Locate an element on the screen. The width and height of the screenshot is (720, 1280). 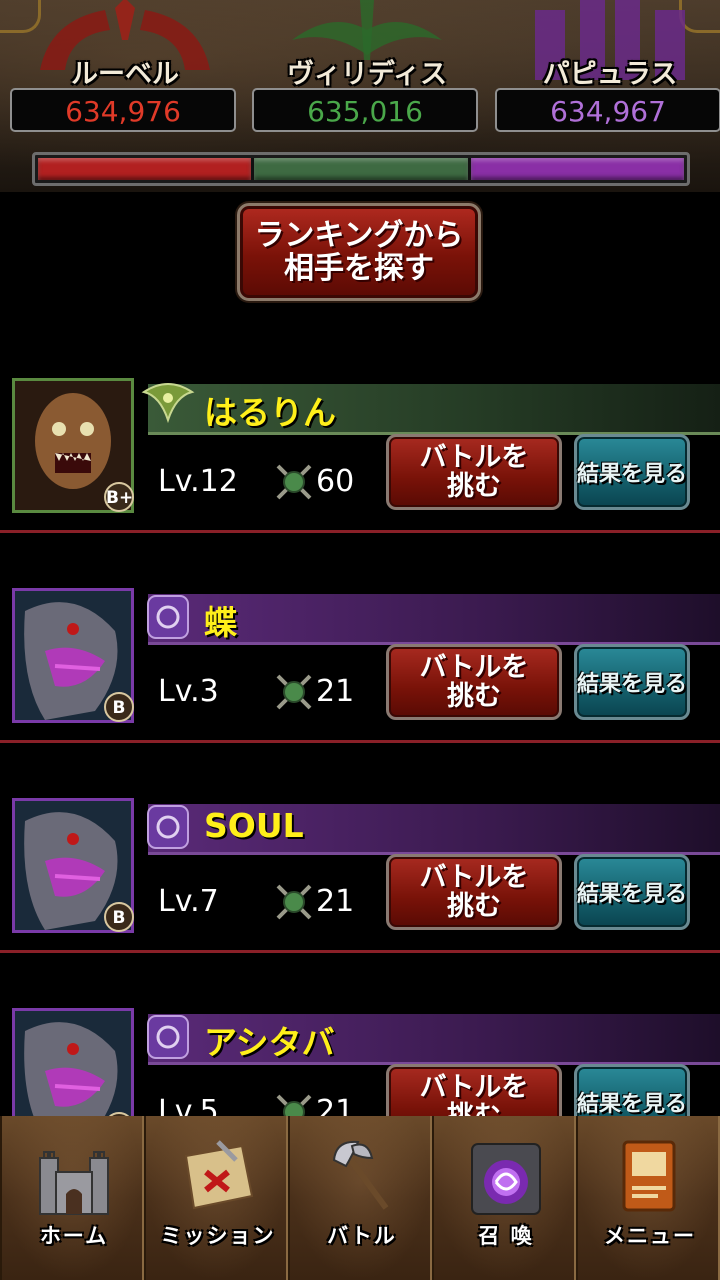
faction-purple: パピュラス 634,967 is located at coordinates (607, 70).